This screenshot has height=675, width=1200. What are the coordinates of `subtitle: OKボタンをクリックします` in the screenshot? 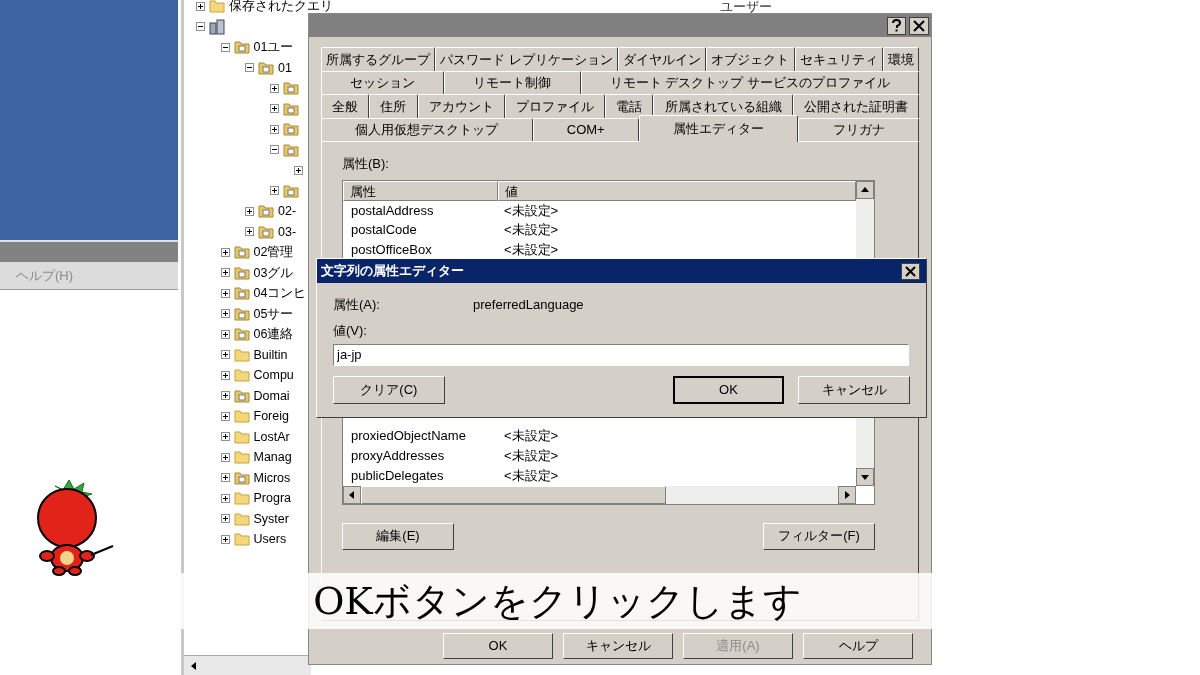 It's located at (557, 601).